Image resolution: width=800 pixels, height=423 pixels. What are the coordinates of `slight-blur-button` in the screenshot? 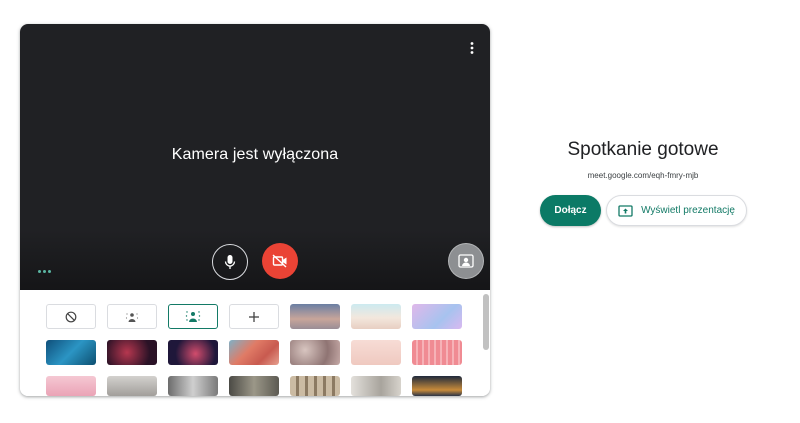 It's located at (132, 316).